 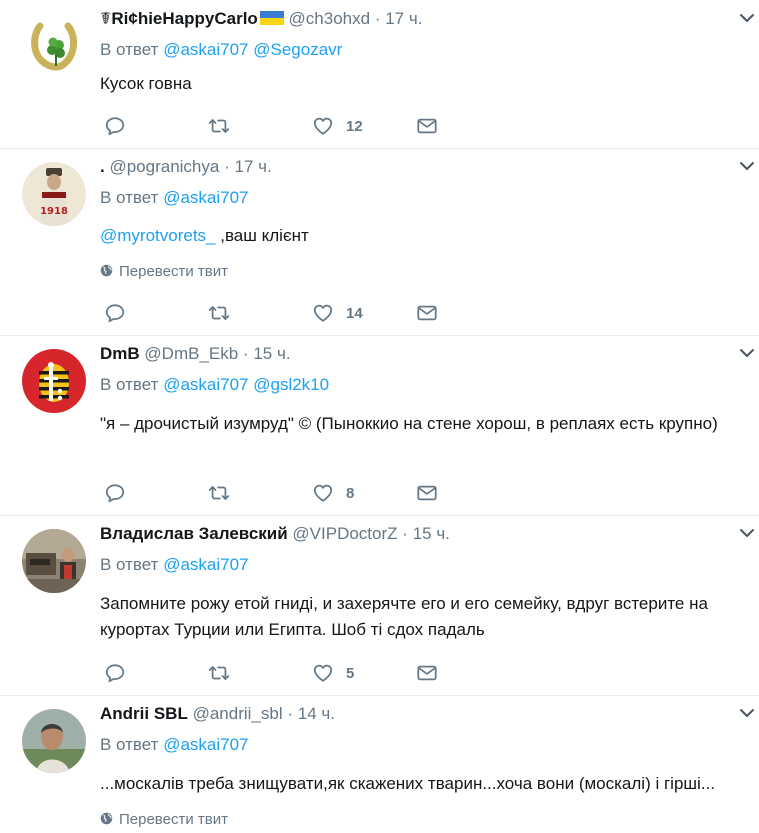 I want to click on reply-to-link: @gsl2k10, so click(x=291, y=384).